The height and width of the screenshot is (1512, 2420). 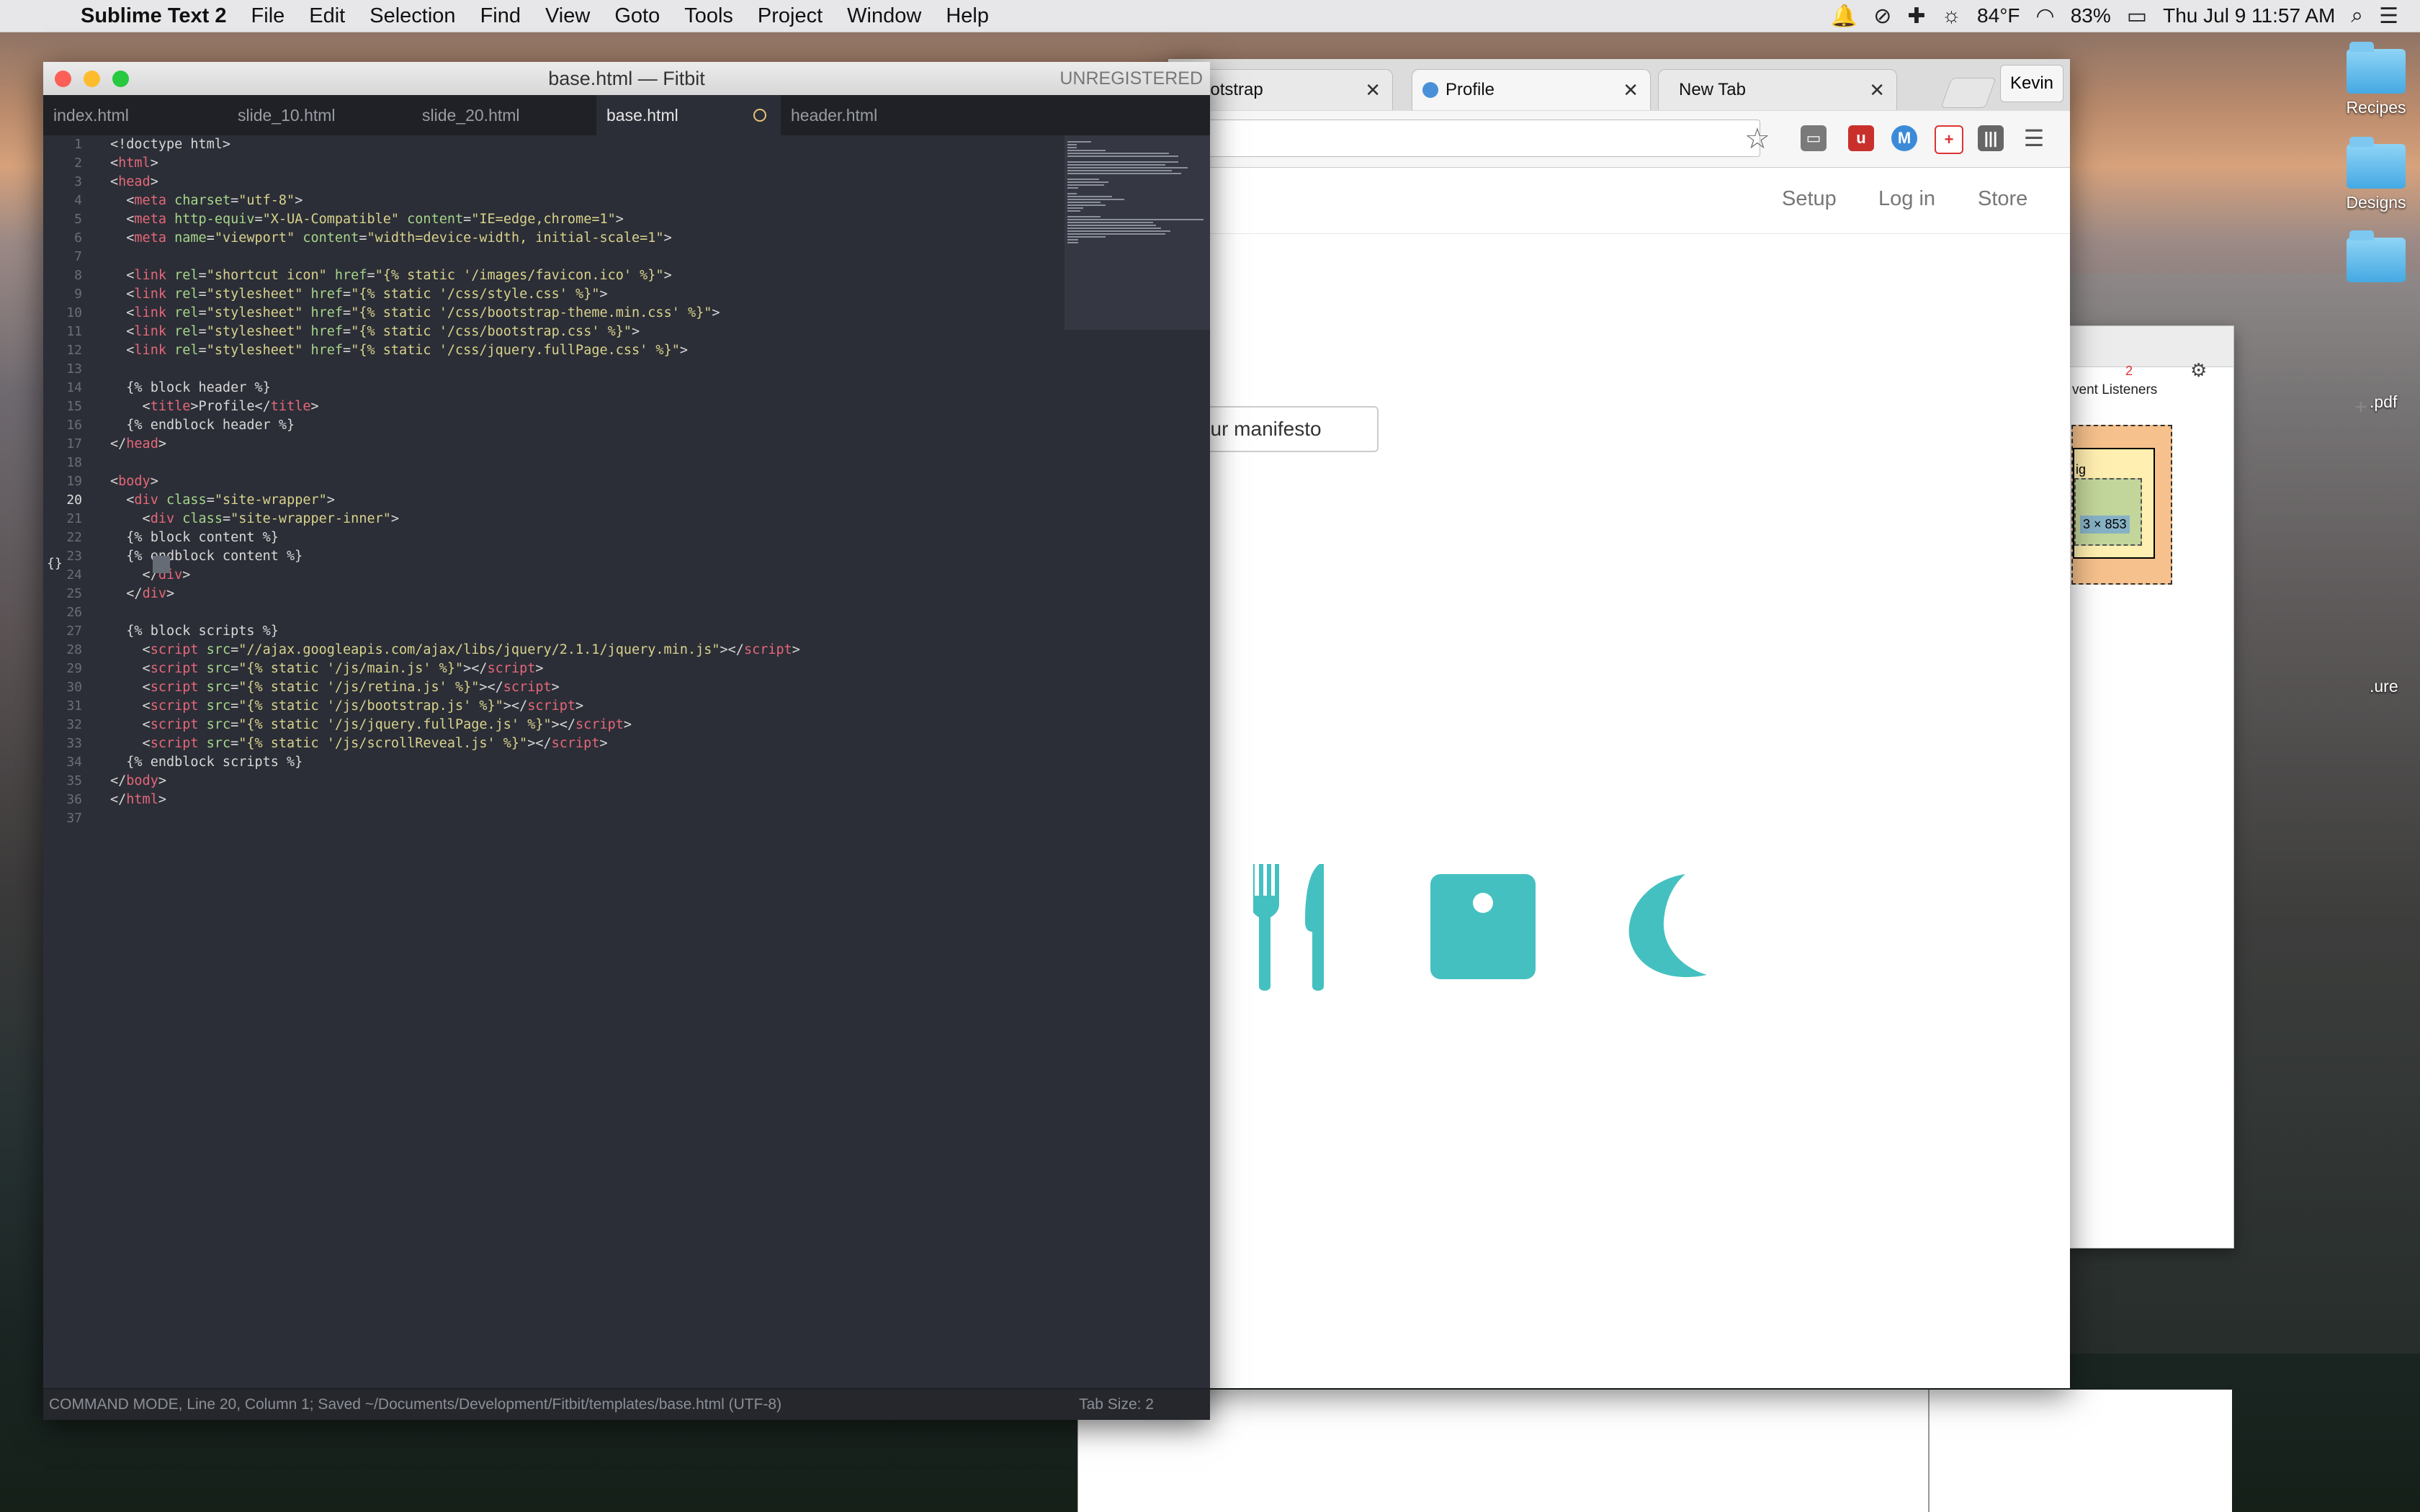 I want to click on tab-label: base.html, so click(x=642, y=115).